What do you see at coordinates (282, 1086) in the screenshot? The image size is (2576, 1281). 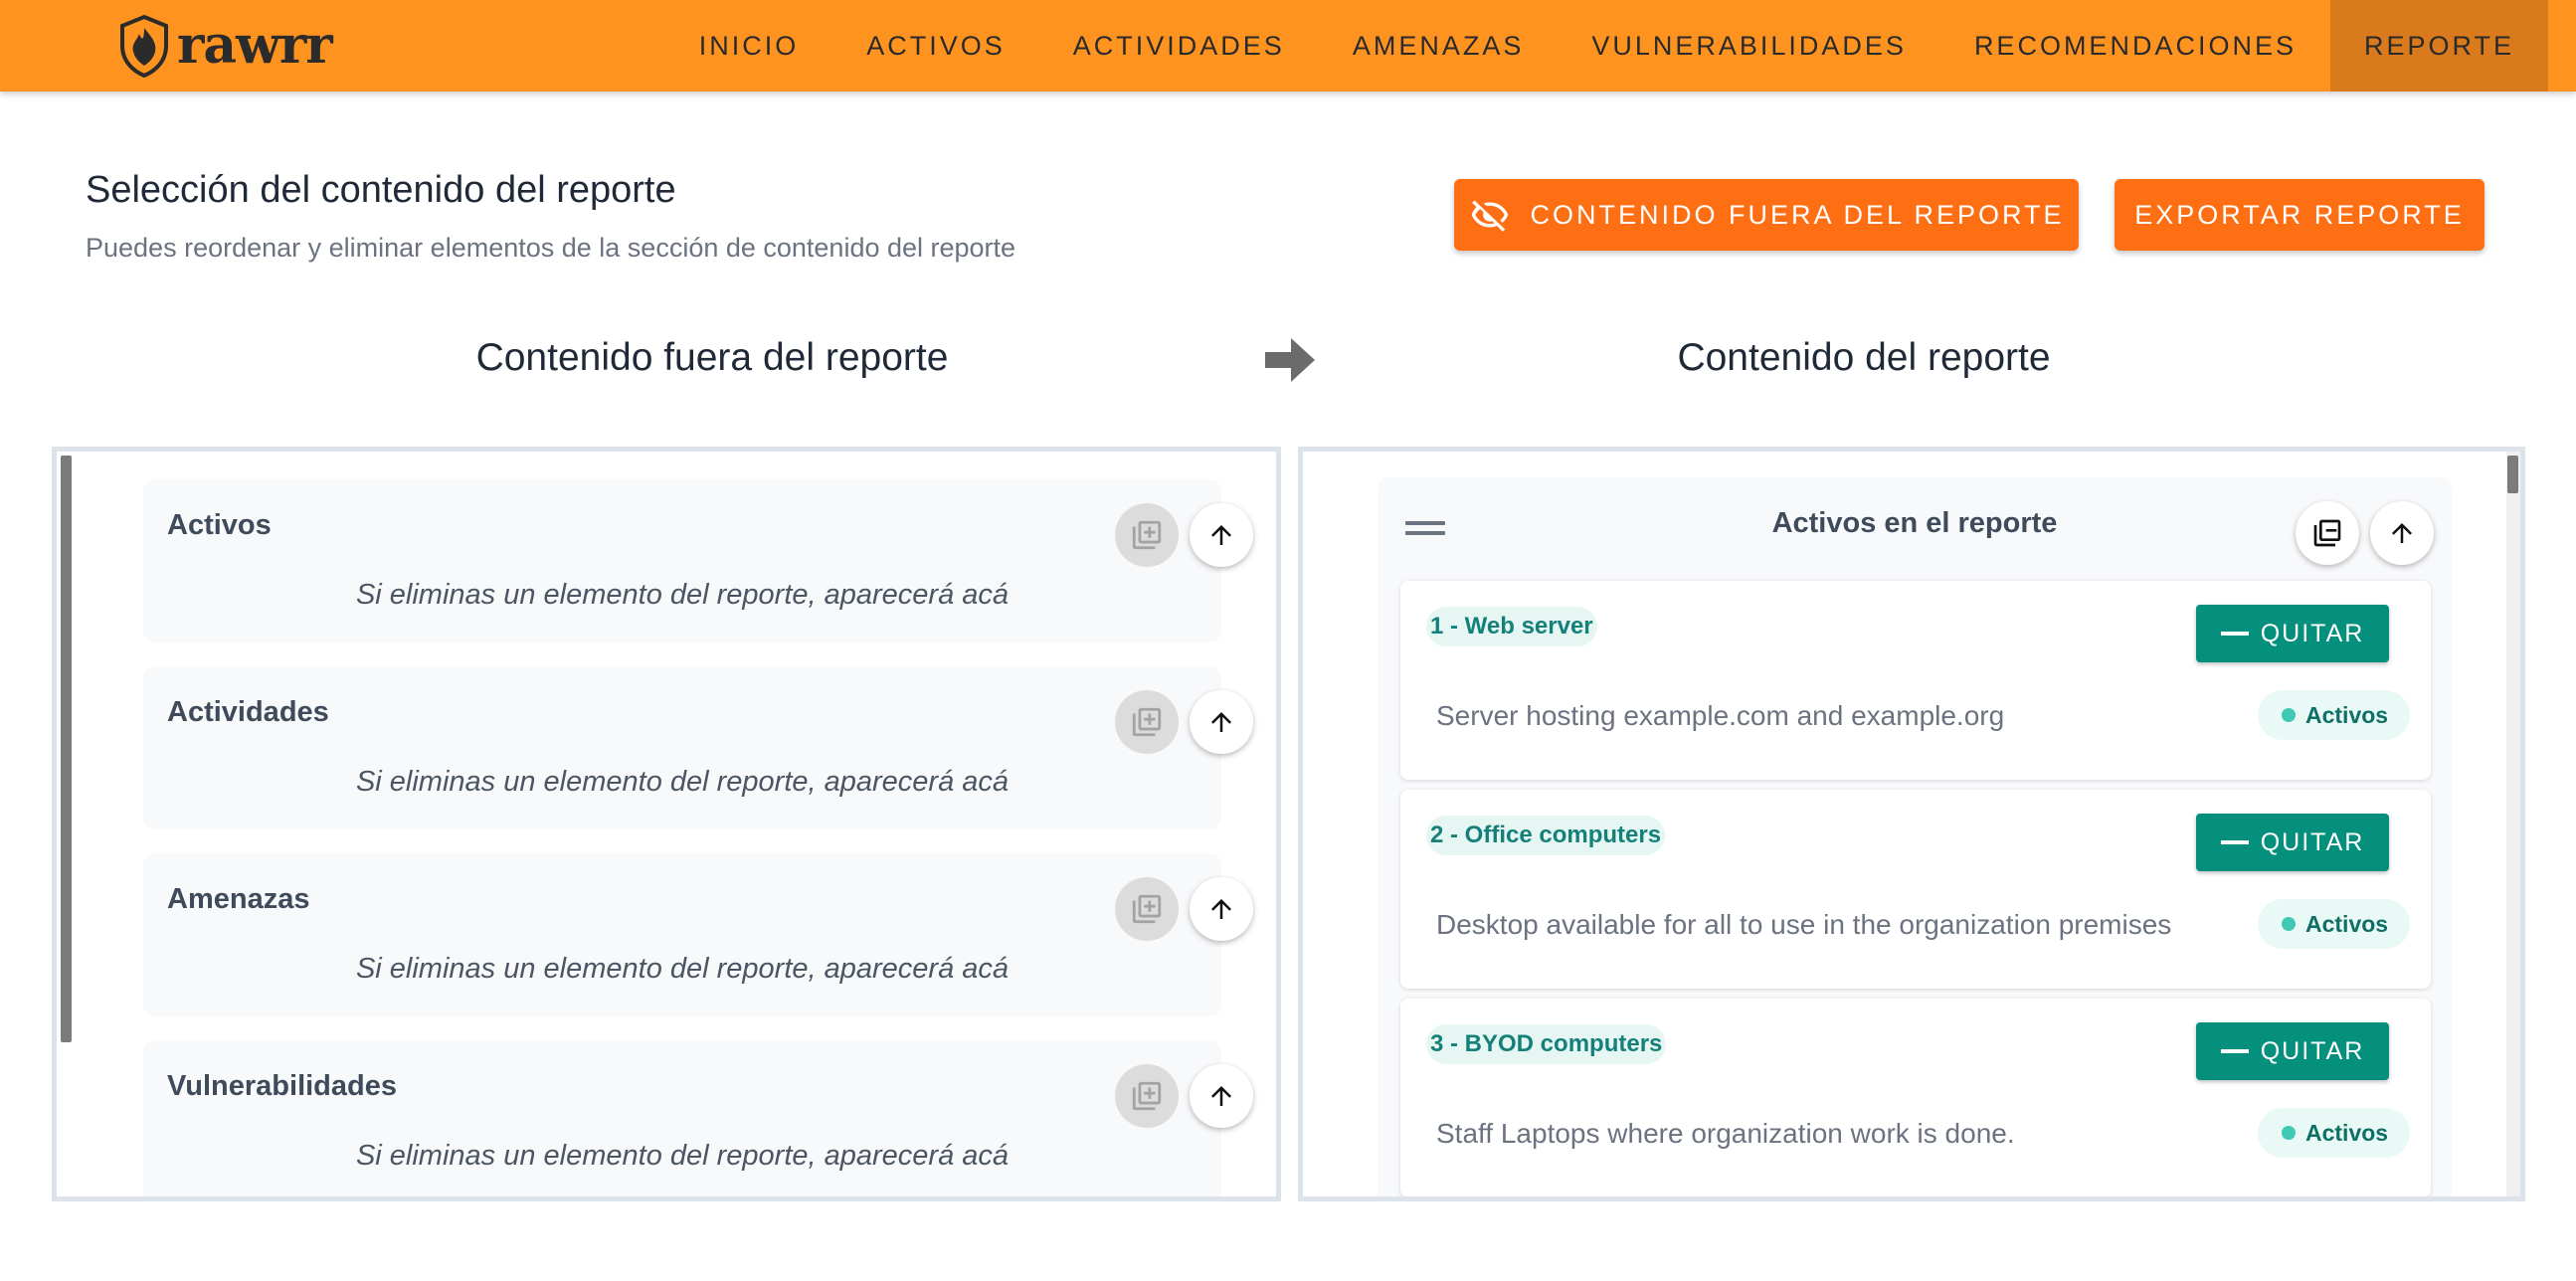 I see `section-name: Vulnerabilidades` at bounding box center [282, 1086].